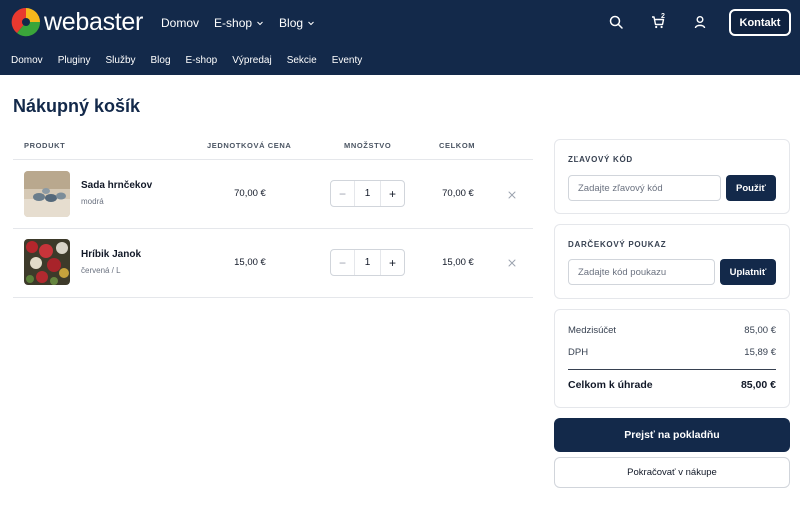 The width and height of the screenshot is (800, 517). Describe the element at coordinates (760, 330) in the screenshot. I see `subtotal-value: 85,00 €` at that location.